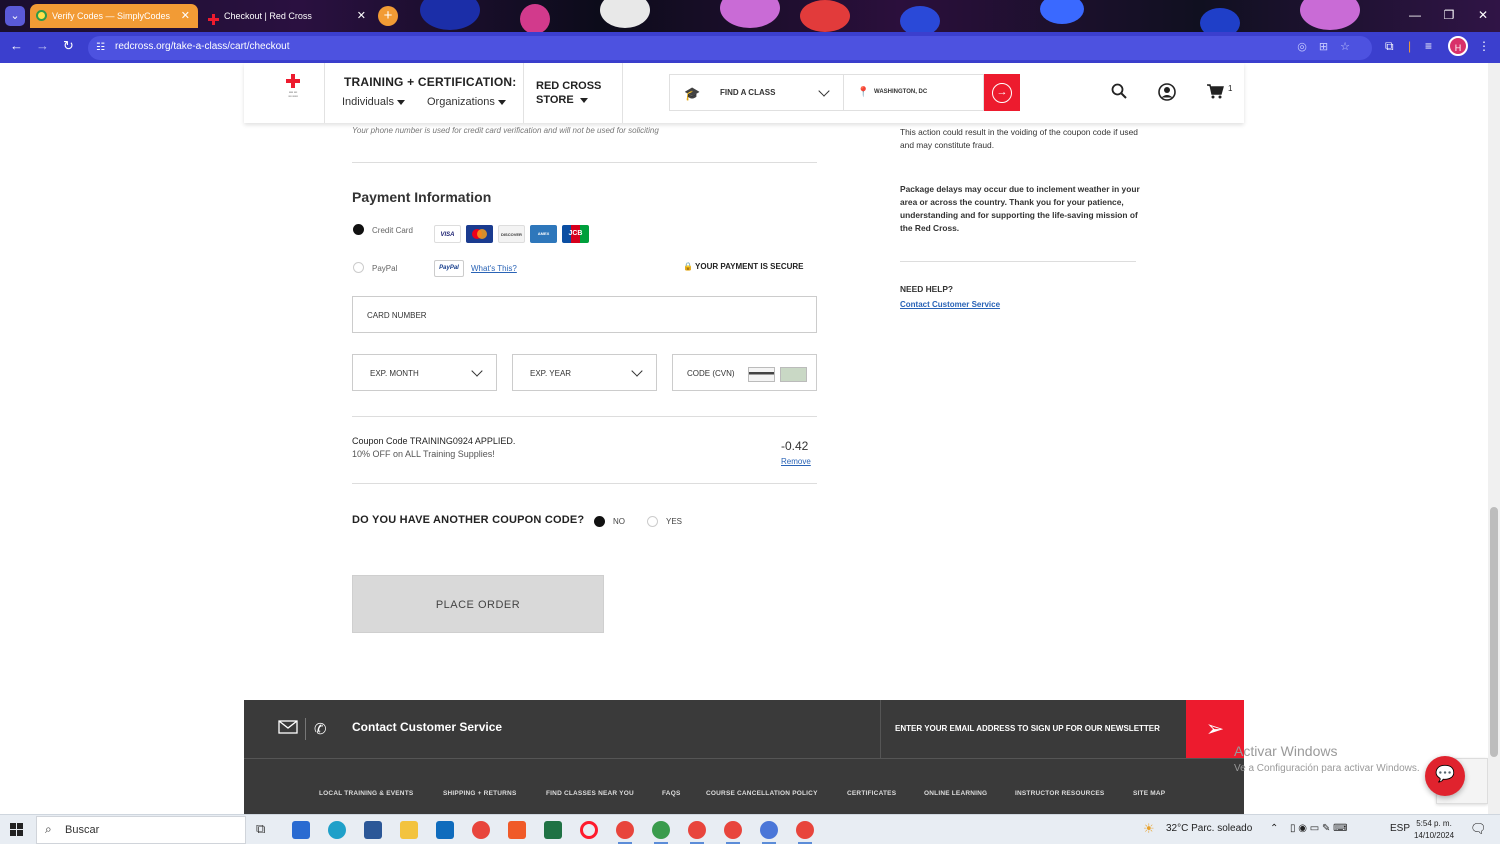 The height and width of the screenshot is (844, 1500). What do you see at coordinates (288, 16) in the screenshot?
I see `tab-red-cross-checkout: Checkout | Red Cross ✕` at bounding box center [288, 16].